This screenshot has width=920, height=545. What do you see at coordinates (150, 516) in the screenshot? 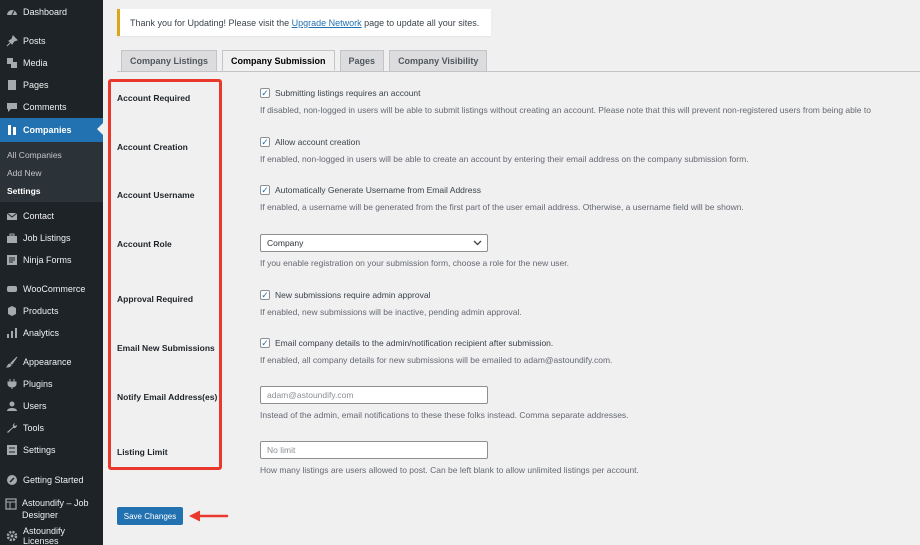
I see `save-changes-button: Save Changes` at bounding box center [150, 516].